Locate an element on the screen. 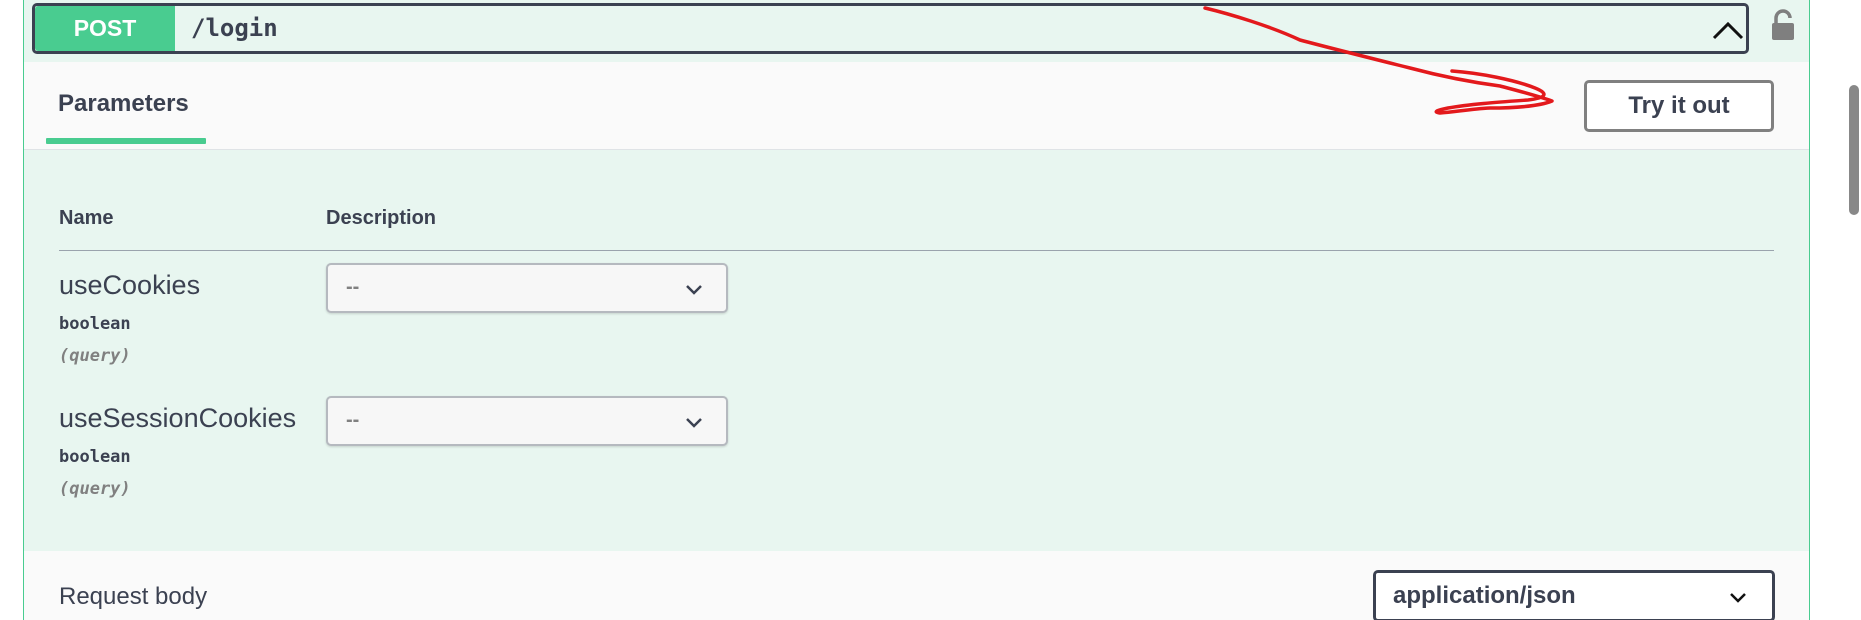 The width and height of the screenshot is (1861, 620). request-body-label: Request body is located at coordinates (133, 596).